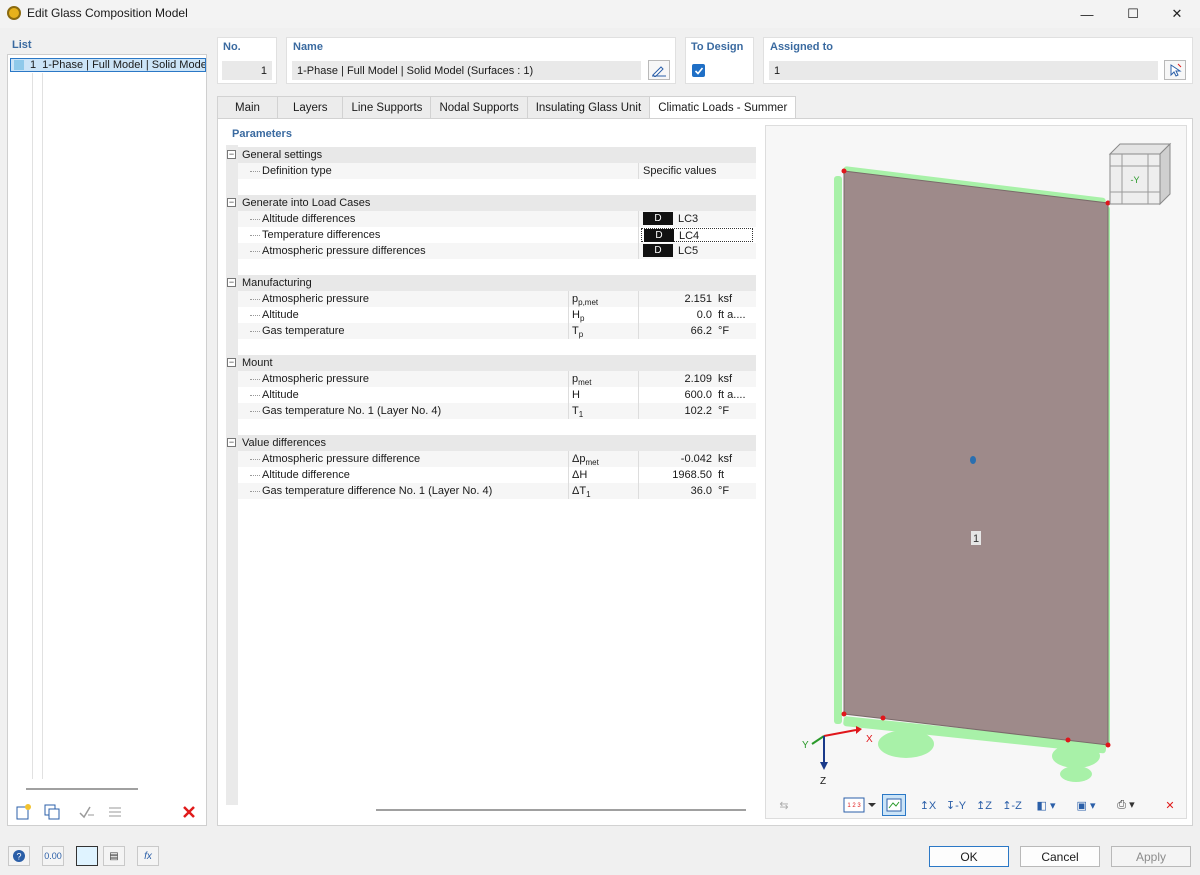 This screenshot has height=875, width=1200. Describe the element at coordinates (1133, 14) in the screenshot. I see `maximize-button: ☐` at that location.